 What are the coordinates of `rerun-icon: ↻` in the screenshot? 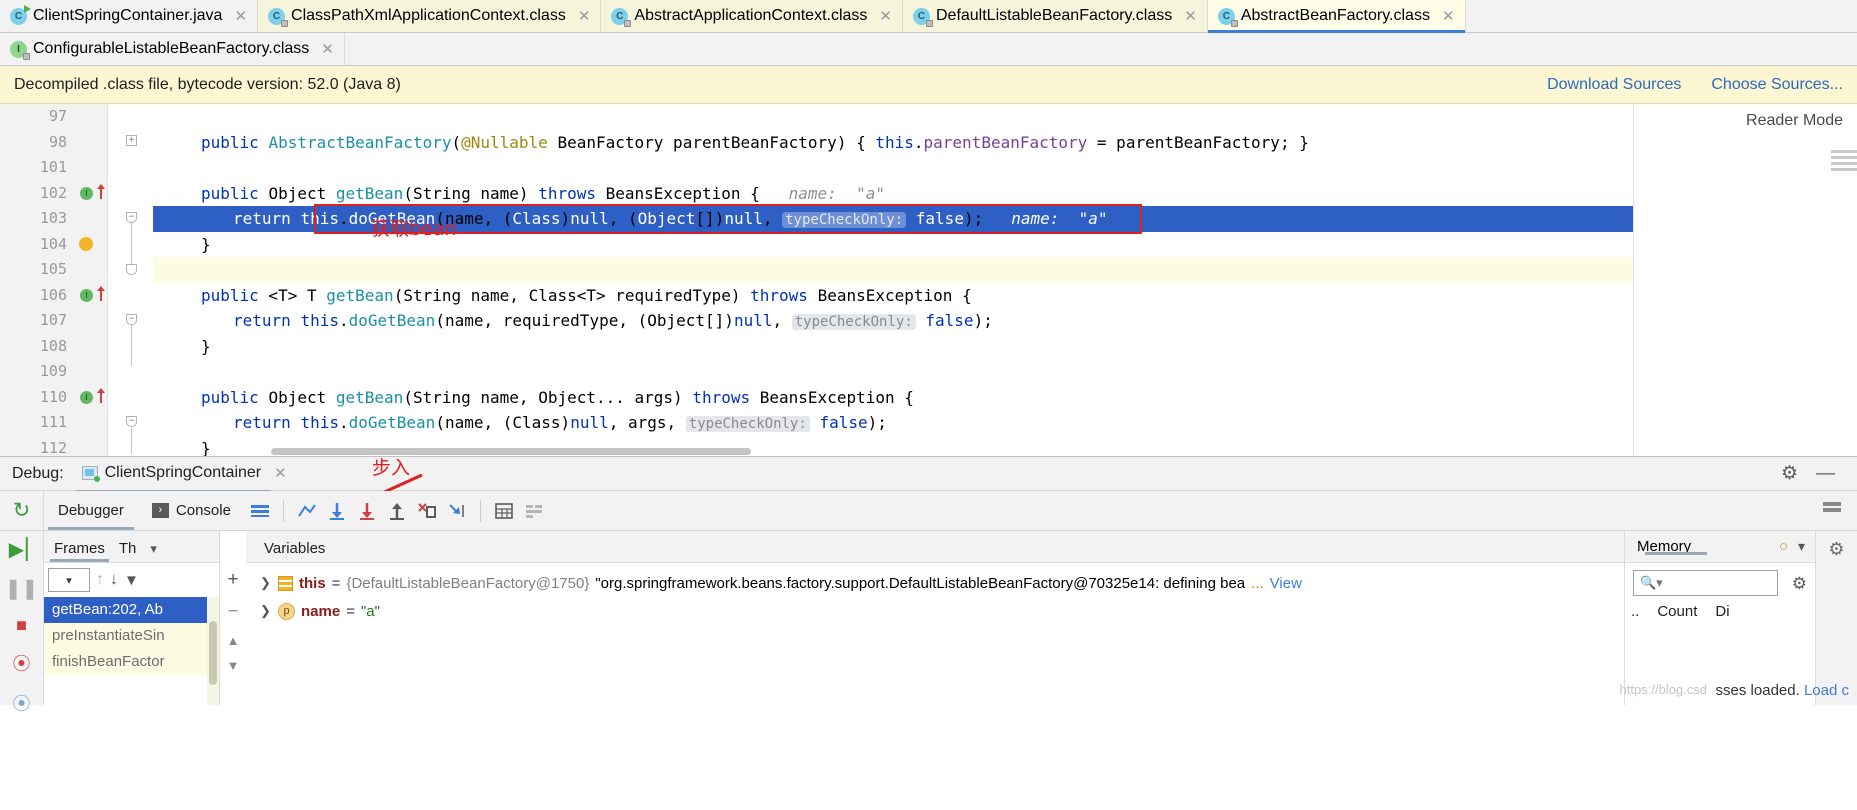 It's located at (22, 510).